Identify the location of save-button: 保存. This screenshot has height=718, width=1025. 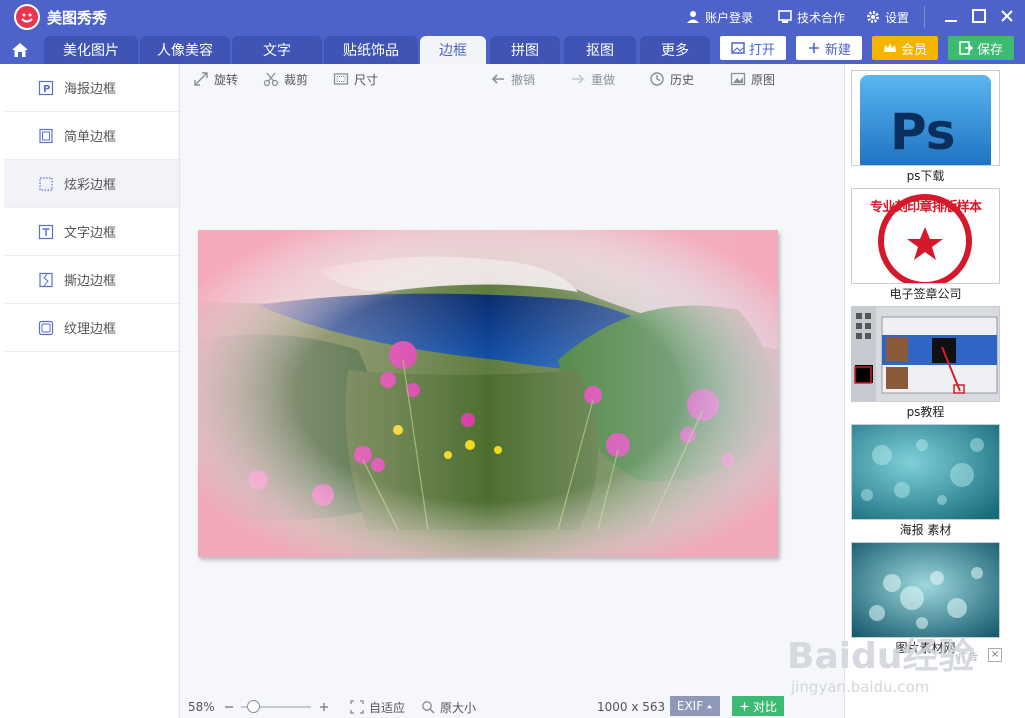
(981, 48).